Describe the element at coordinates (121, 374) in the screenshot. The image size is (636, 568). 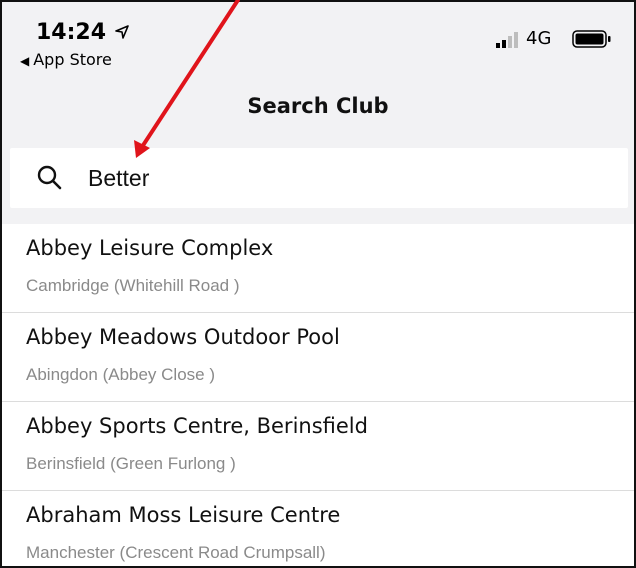
I see `club-location: Abingdon (Abbey Close )` at that location.